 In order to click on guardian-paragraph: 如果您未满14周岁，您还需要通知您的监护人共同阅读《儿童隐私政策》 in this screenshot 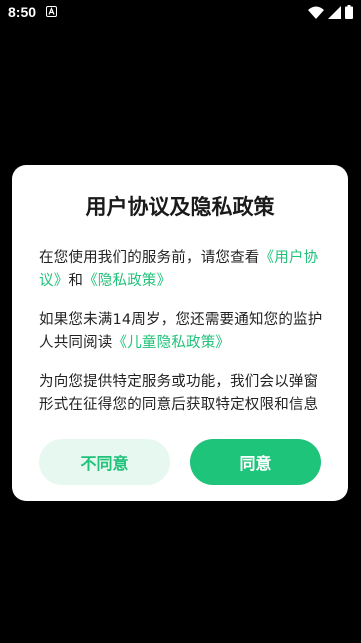, I will do `click(182, 332)`.